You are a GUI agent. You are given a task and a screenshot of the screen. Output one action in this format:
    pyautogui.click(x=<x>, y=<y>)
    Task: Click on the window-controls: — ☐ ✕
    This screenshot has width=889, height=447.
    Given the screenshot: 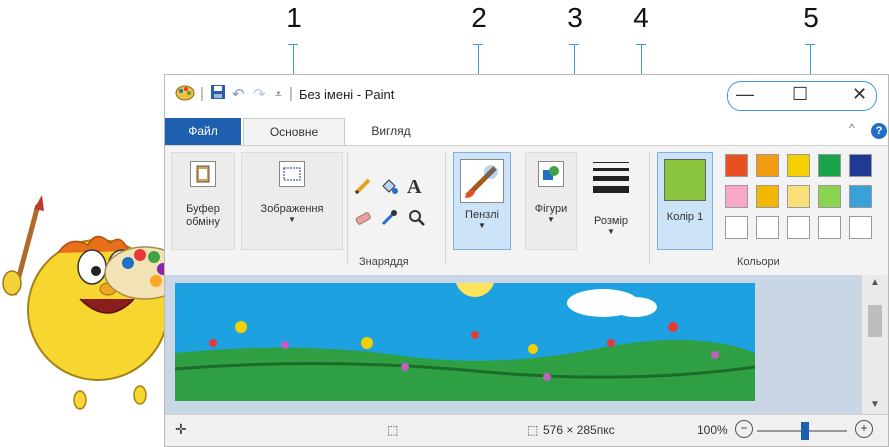 What is the action you would take?
    pyautogui.click(x=802, y=96)
    